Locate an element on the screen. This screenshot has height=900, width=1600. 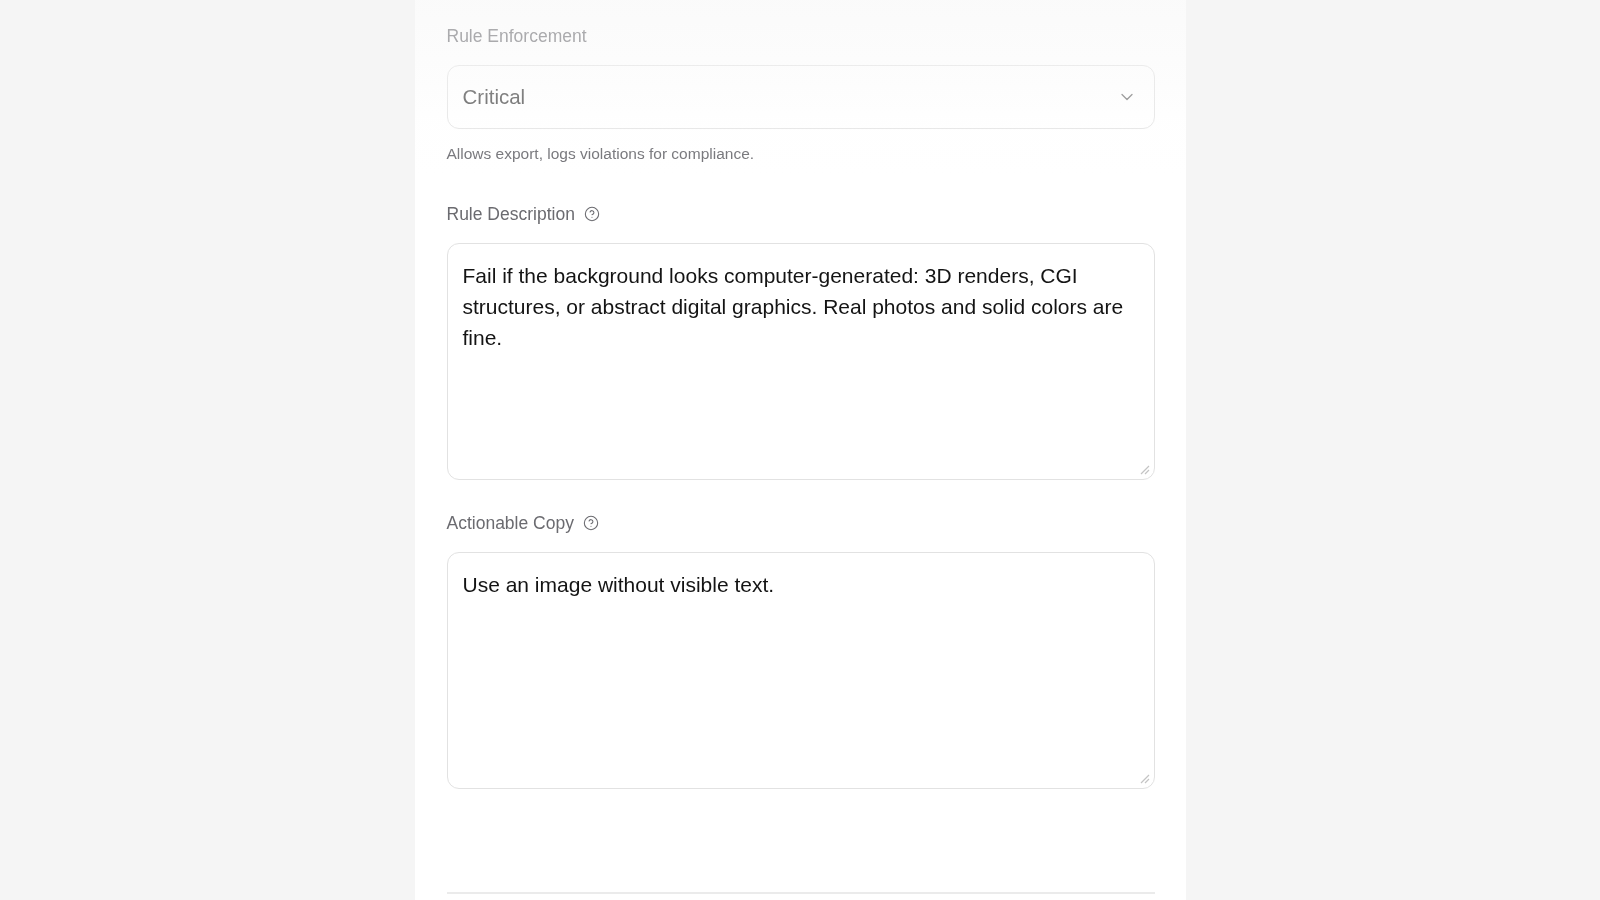
field-label: Rule Description is located at coordinates (510, 214).